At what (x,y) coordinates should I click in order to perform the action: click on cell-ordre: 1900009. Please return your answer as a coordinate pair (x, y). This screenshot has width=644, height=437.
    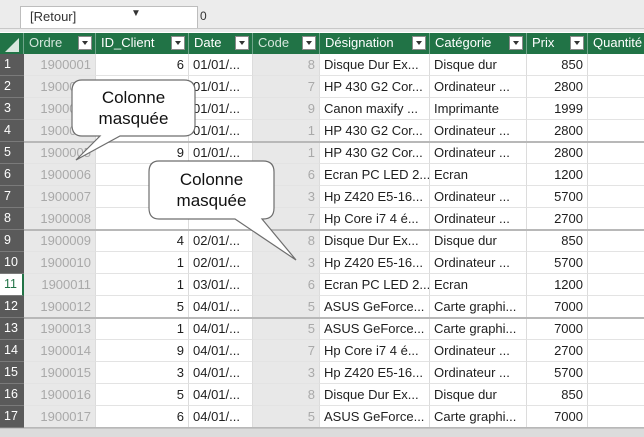
    Looking at the image, I should click on (60, 241).